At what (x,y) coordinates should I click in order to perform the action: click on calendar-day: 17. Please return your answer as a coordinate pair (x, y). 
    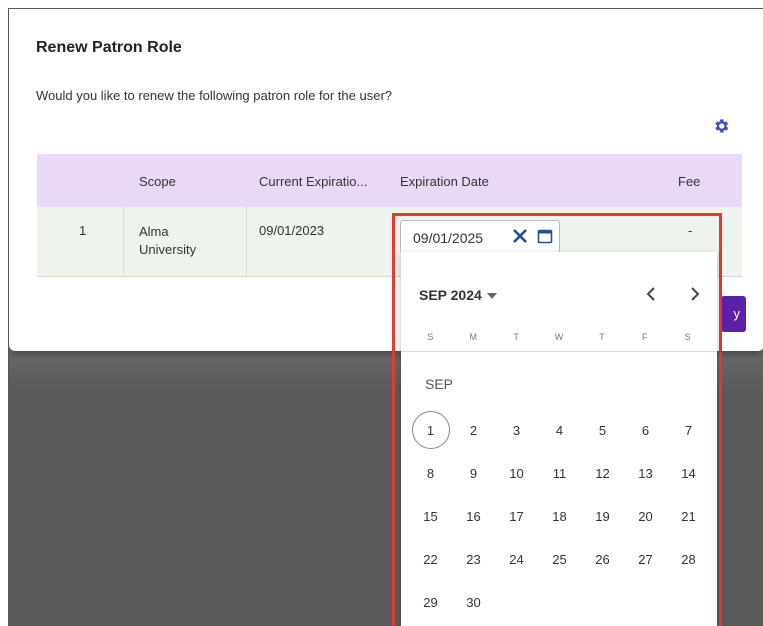
    Looking at the image, I should click on (516, 516).